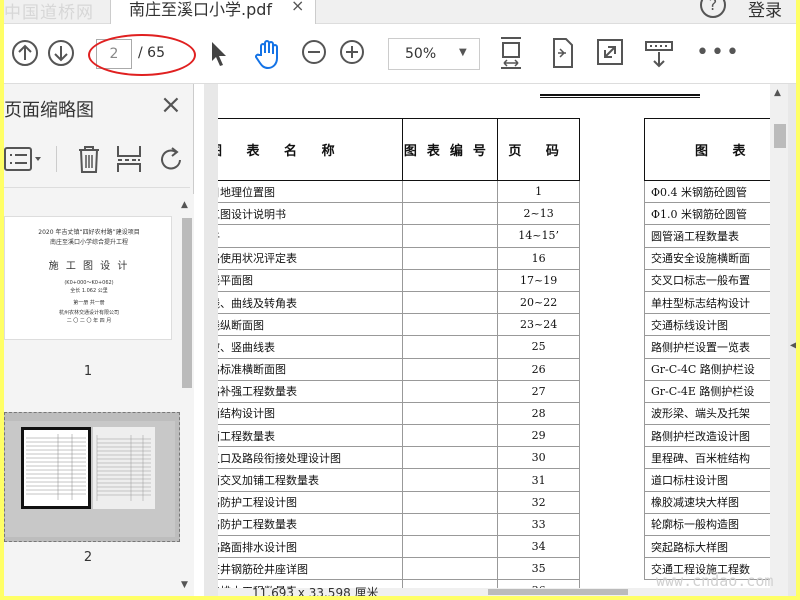 The height and width of the screenshot is (600, 800). I want to click on table-row: 交通标线设计图, so click(711, 325).